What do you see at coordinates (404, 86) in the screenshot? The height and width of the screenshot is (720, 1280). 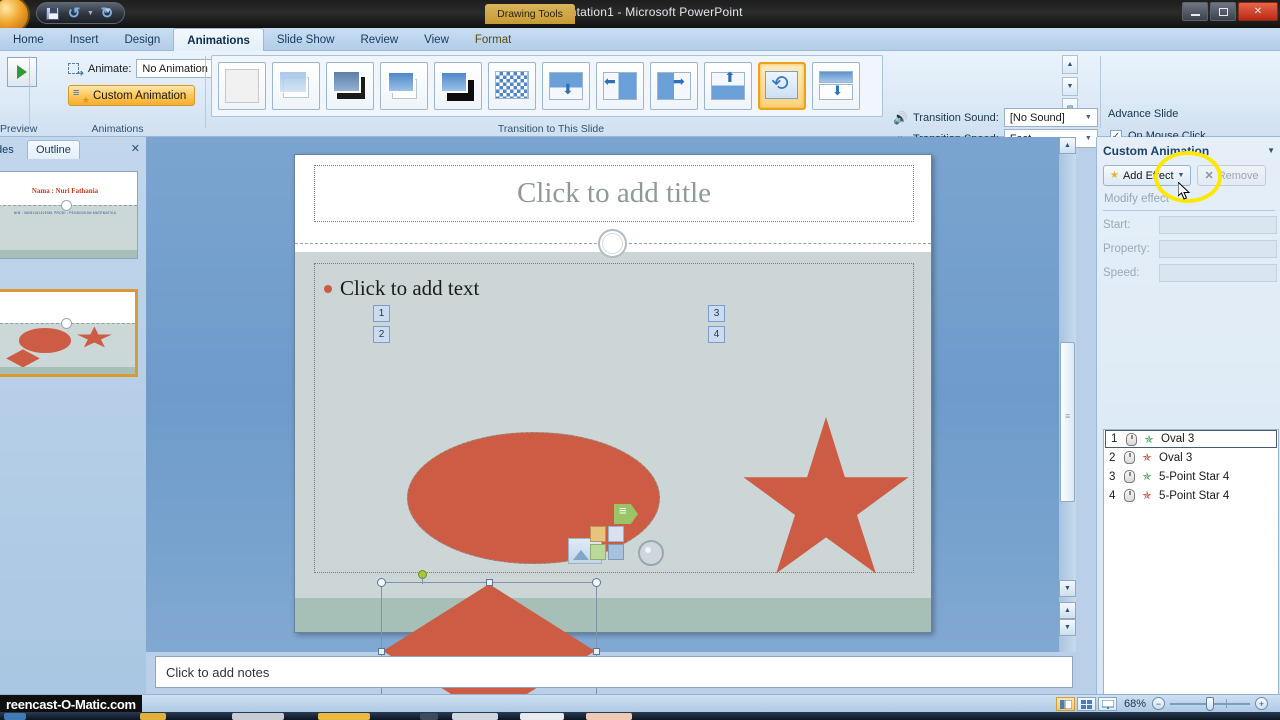 I see `transition-fade-smoothly` at bounding box center [404, 86].